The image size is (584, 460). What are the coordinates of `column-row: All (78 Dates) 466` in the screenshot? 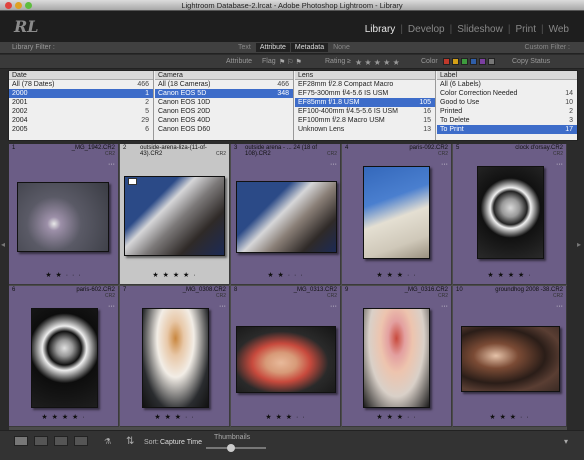 It's located at (81, 84).